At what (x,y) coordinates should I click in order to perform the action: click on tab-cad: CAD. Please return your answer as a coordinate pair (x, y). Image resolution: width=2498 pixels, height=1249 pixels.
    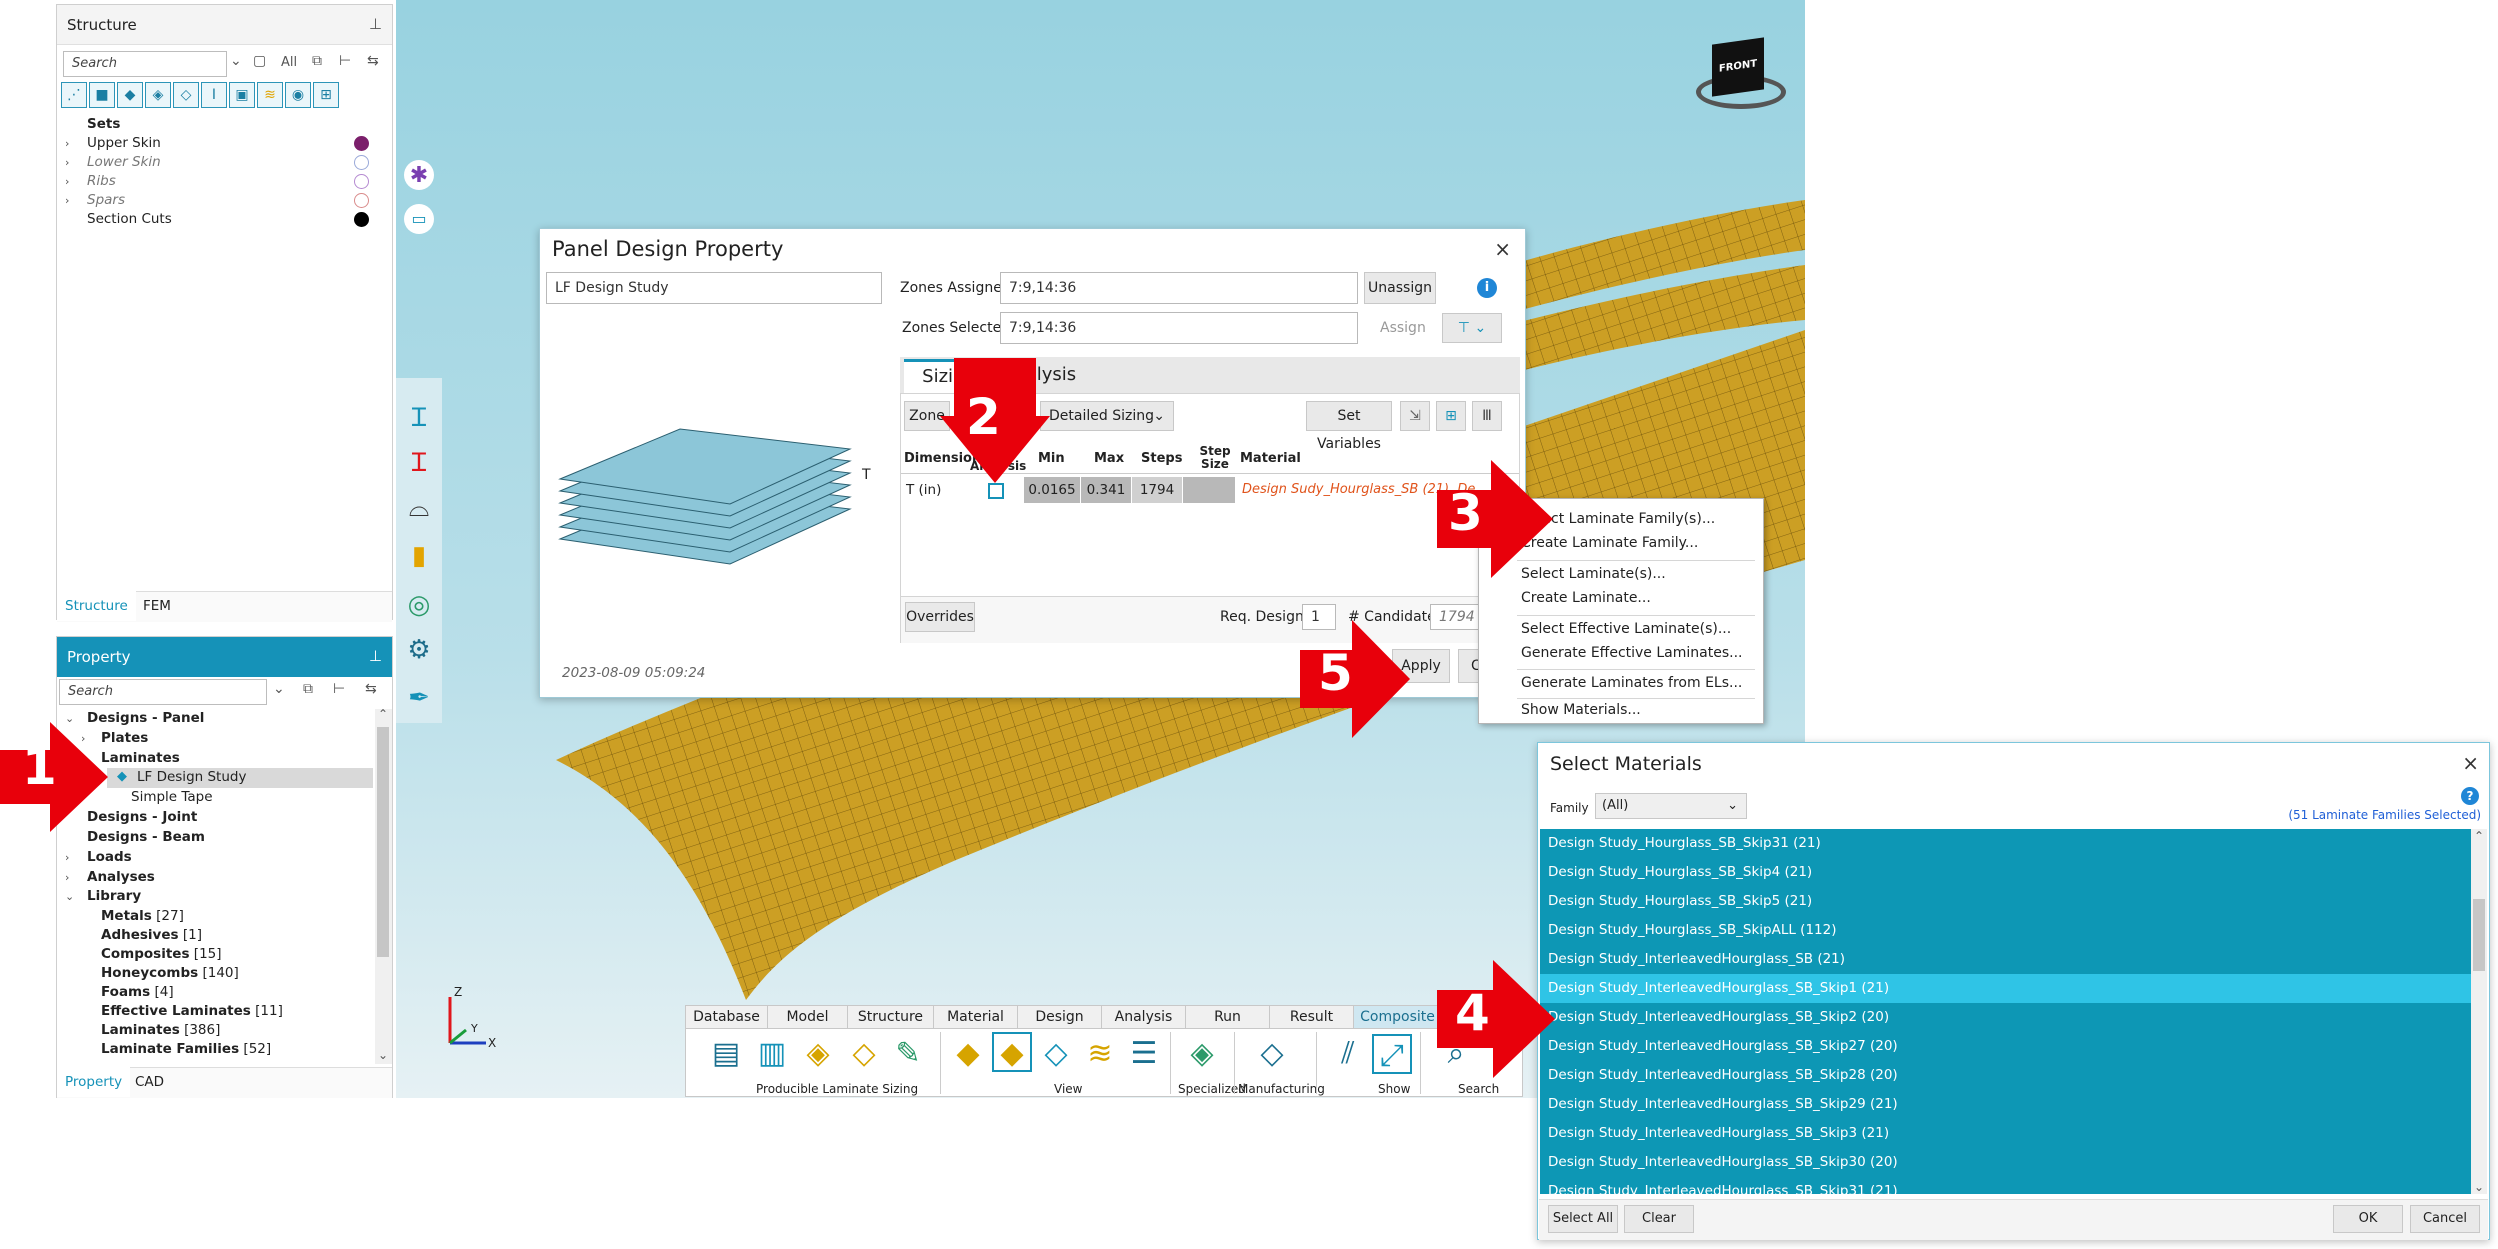
    Looking at the image, I should click on (149, 1082).